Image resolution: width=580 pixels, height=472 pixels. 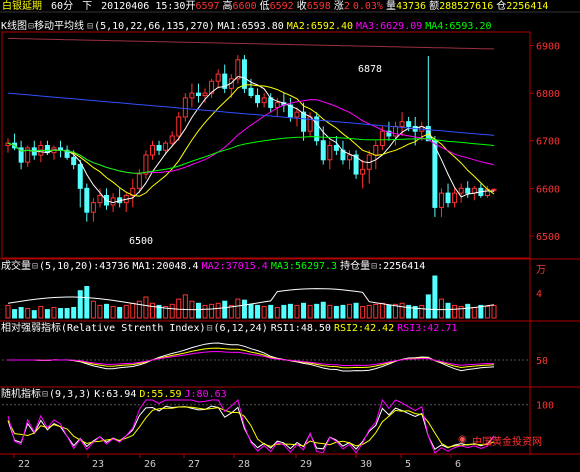 What do you see at coordinates (100, 394) in the screenshot?
I see `k-label: K:` at bounding box center [100, 394].